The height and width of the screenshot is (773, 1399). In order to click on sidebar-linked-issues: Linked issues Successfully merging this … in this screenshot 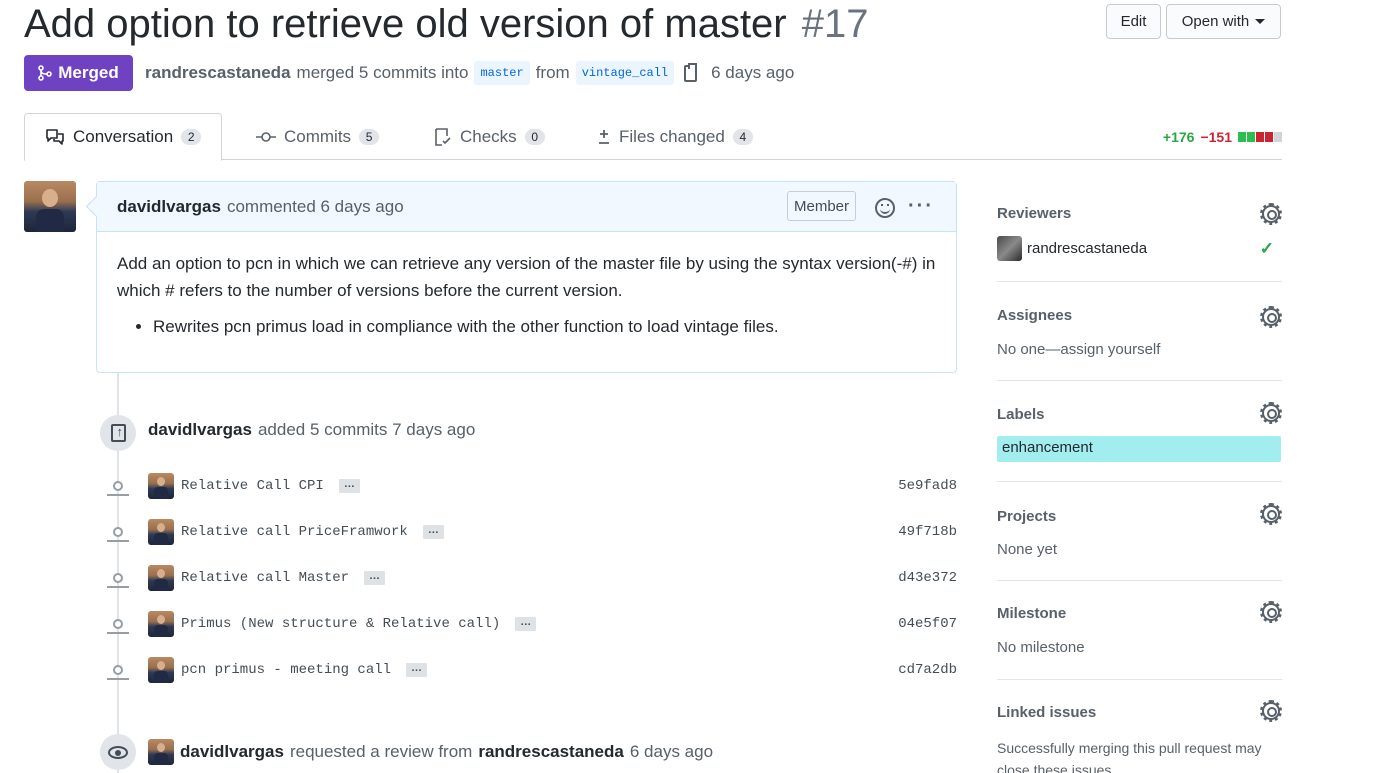, I will do `click(1139, 726)`.